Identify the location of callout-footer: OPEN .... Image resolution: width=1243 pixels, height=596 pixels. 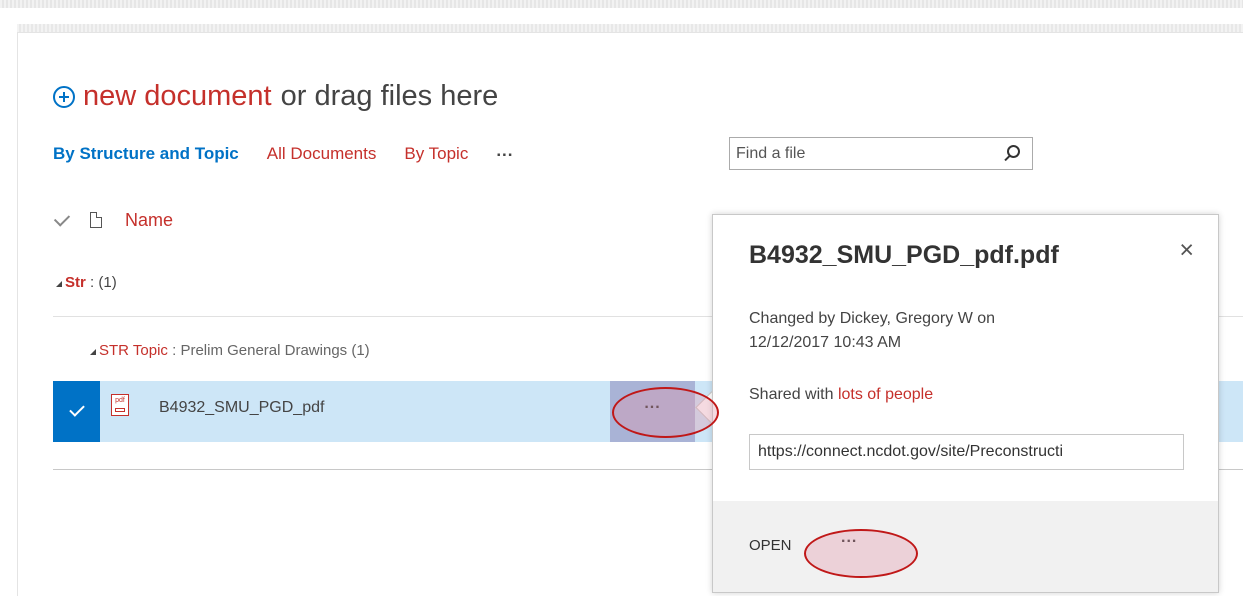
(965, 546).